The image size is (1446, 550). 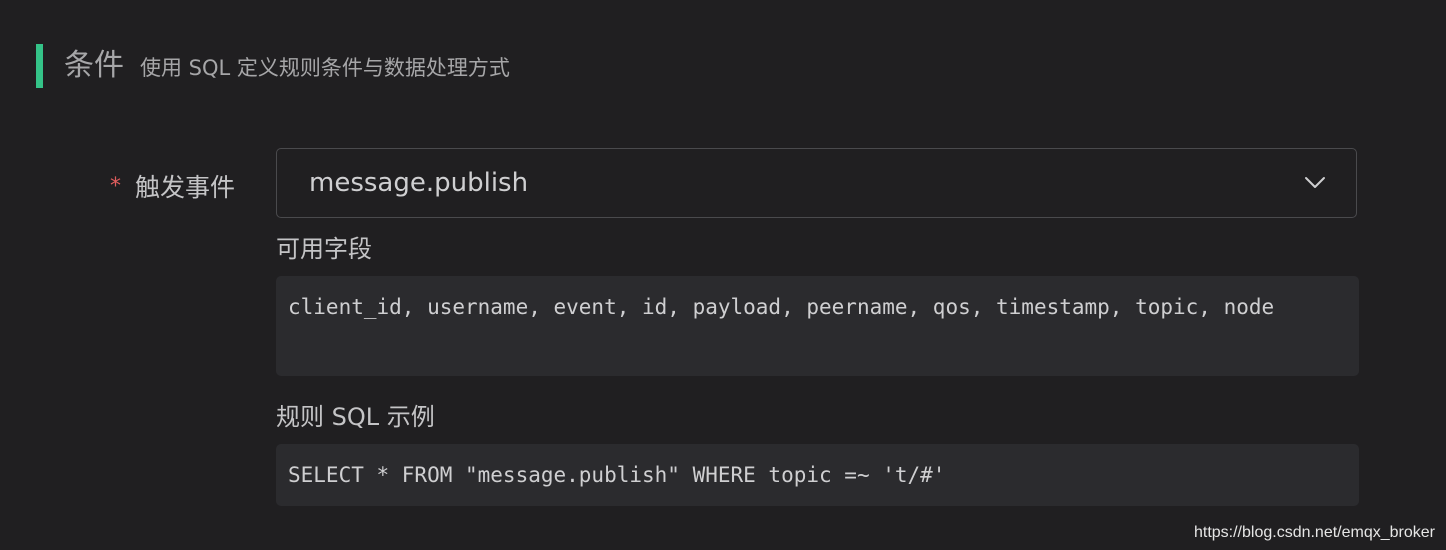 I want to click on accent-bar, so click(x=39, y=66).